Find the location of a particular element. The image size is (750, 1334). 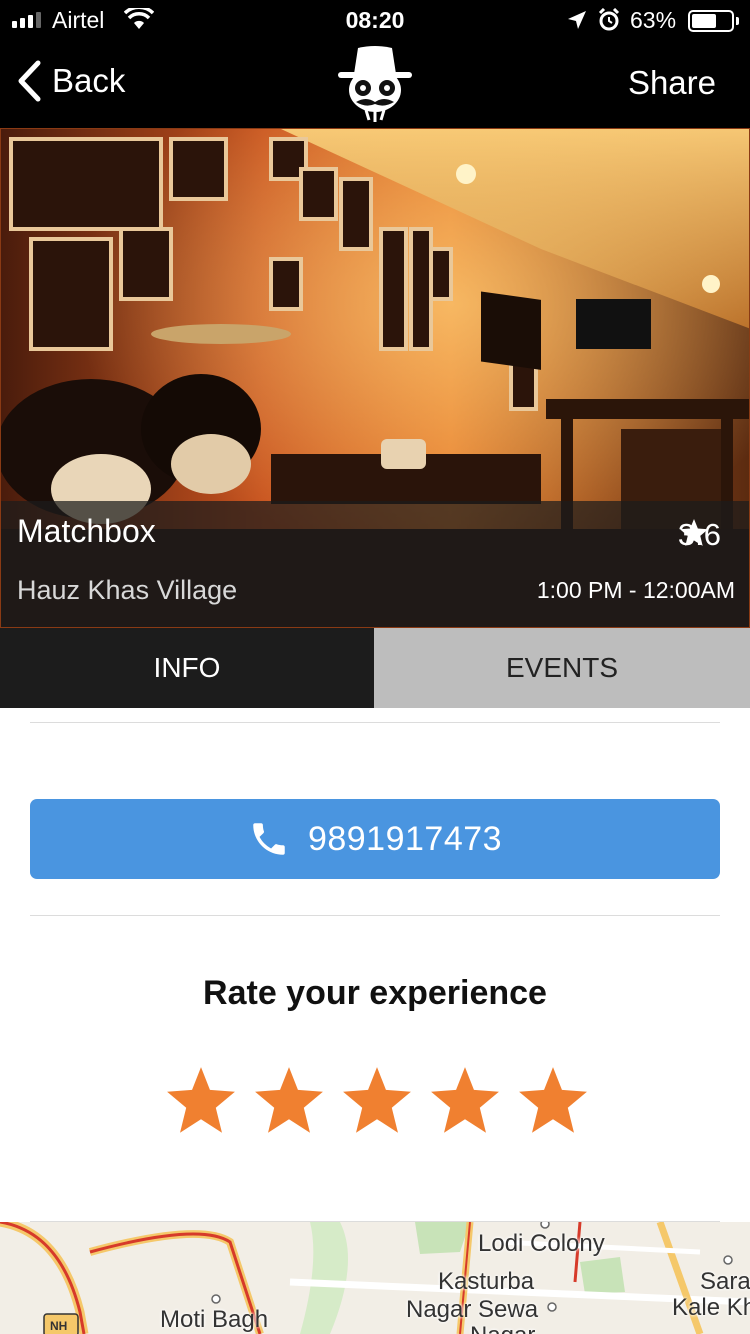

phone-icon is located at coordinates (269, 839).